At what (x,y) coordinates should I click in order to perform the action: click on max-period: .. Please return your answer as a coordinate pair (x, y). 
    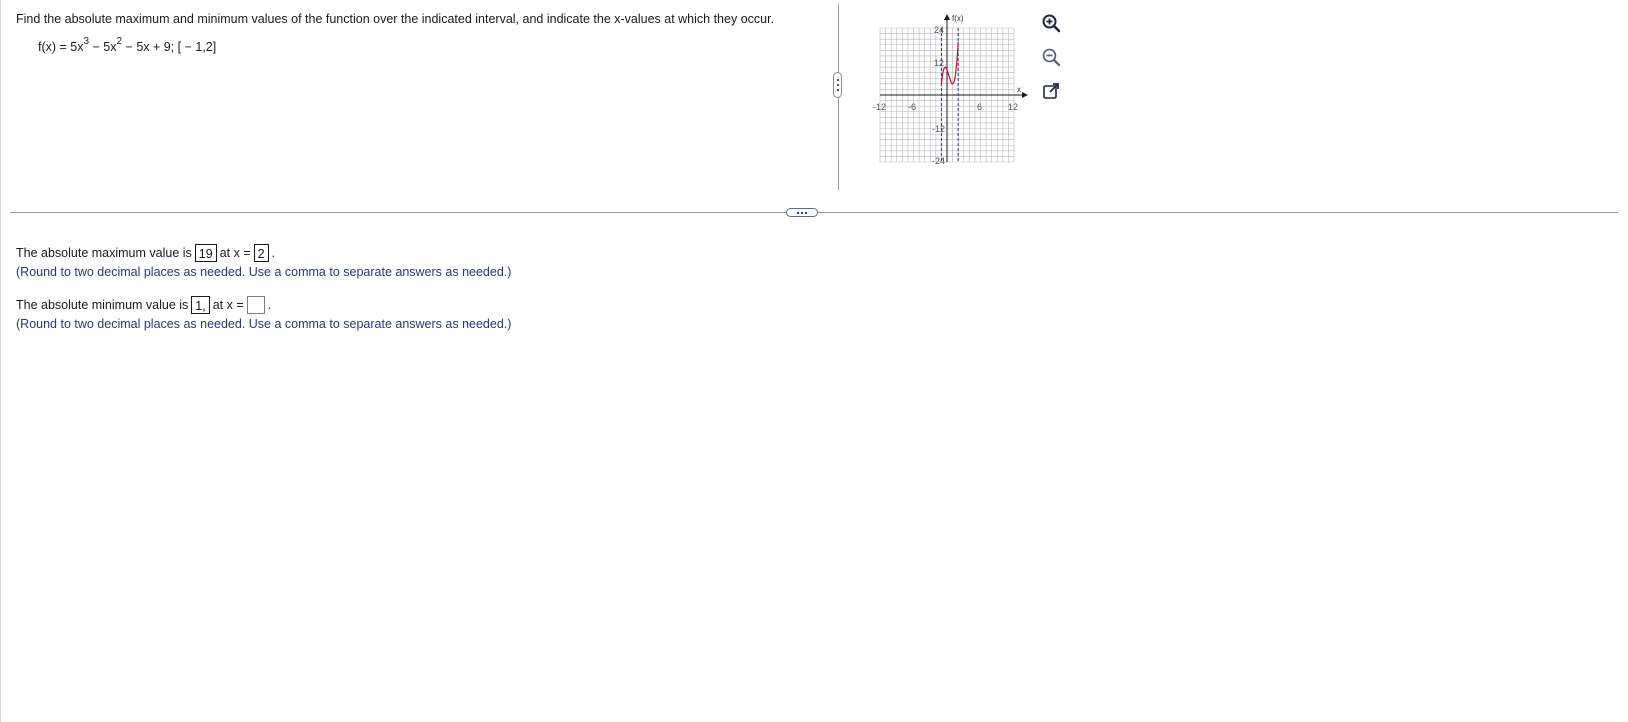
    Looking at the image, I should click on (273, 253).